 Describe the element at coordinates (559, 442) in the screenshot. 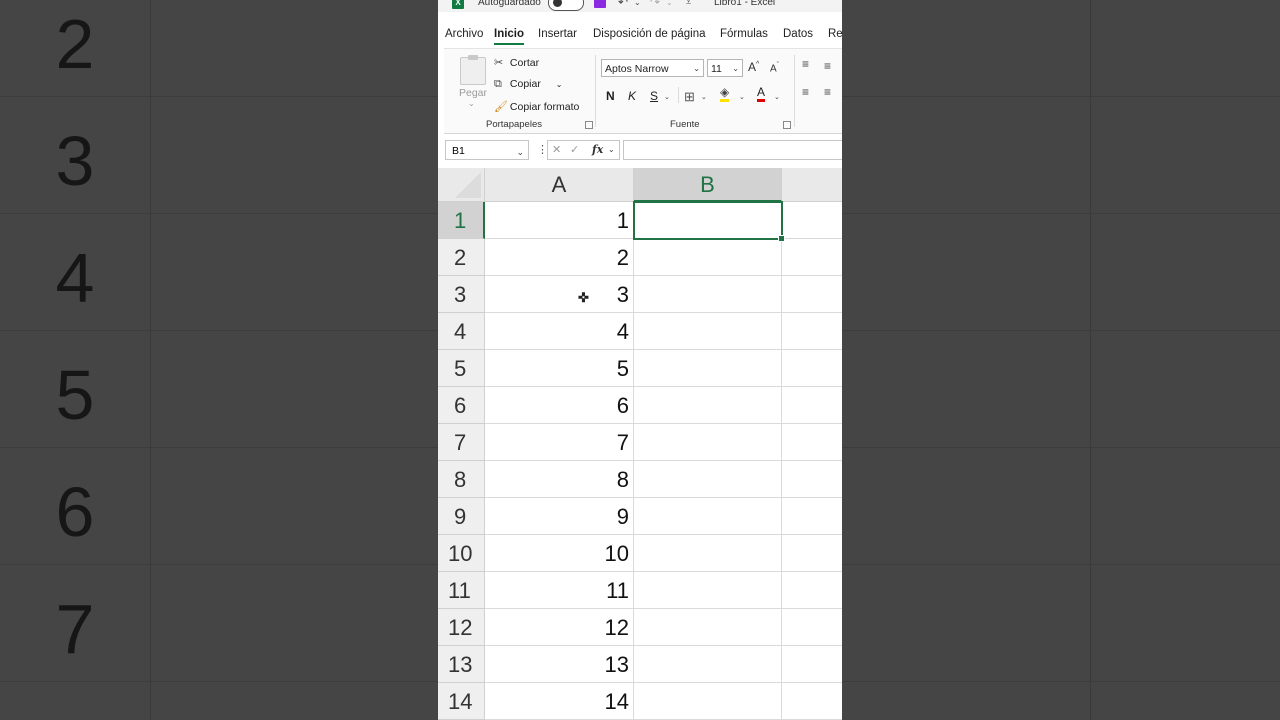

I see `cell-a: 7` at that location.